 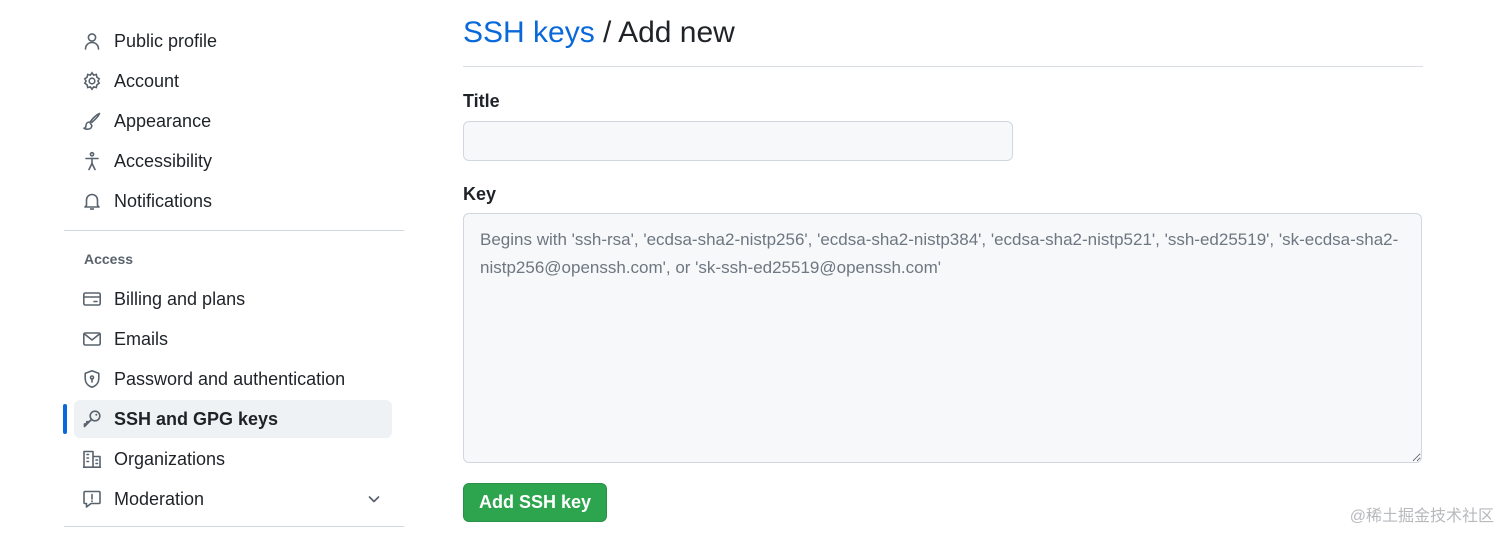 What do you see at coordinates (480, 194) in the screenshot?
I see `key-label: Key` at bounding box center [480, 194].